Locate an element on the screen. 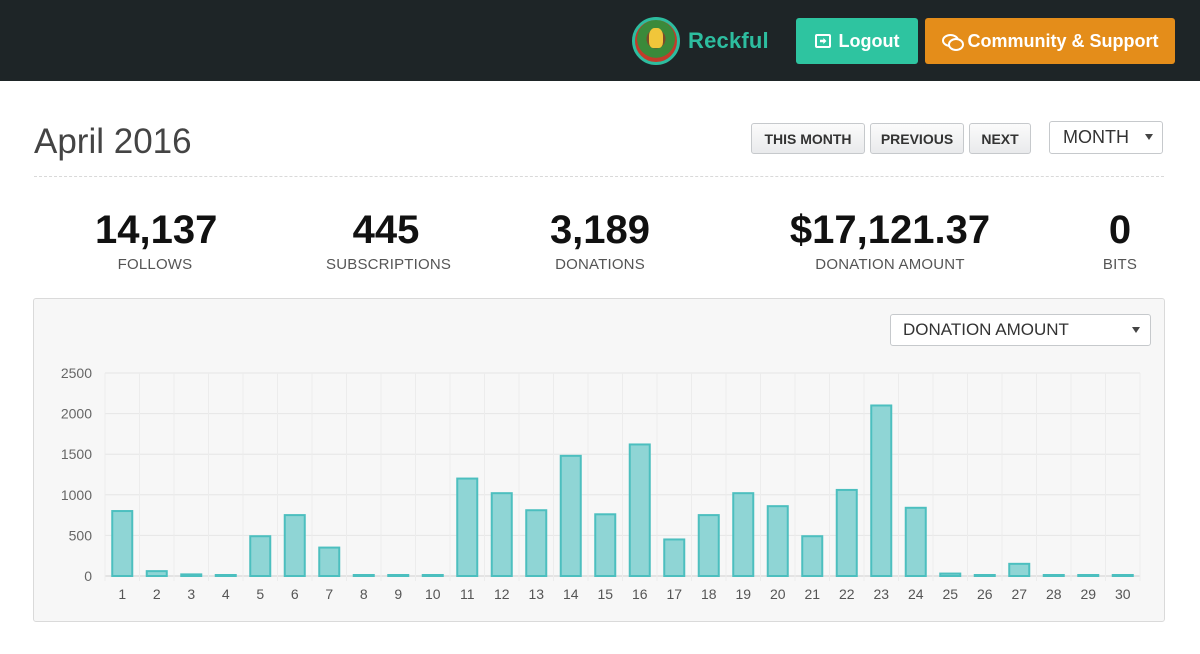  header-divider is located at coordinates (599, 176).